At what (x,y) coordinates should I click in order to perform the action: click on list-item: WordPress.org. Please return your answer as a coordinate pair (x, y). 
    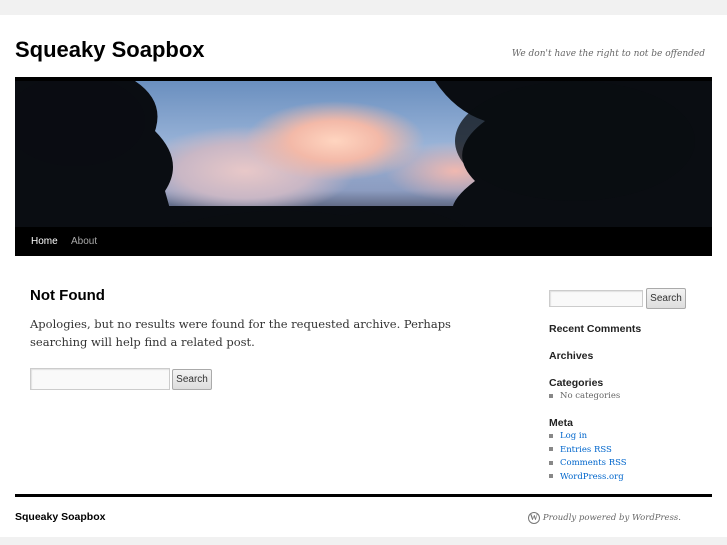
    Looking at the image, I should click on (588, 478).